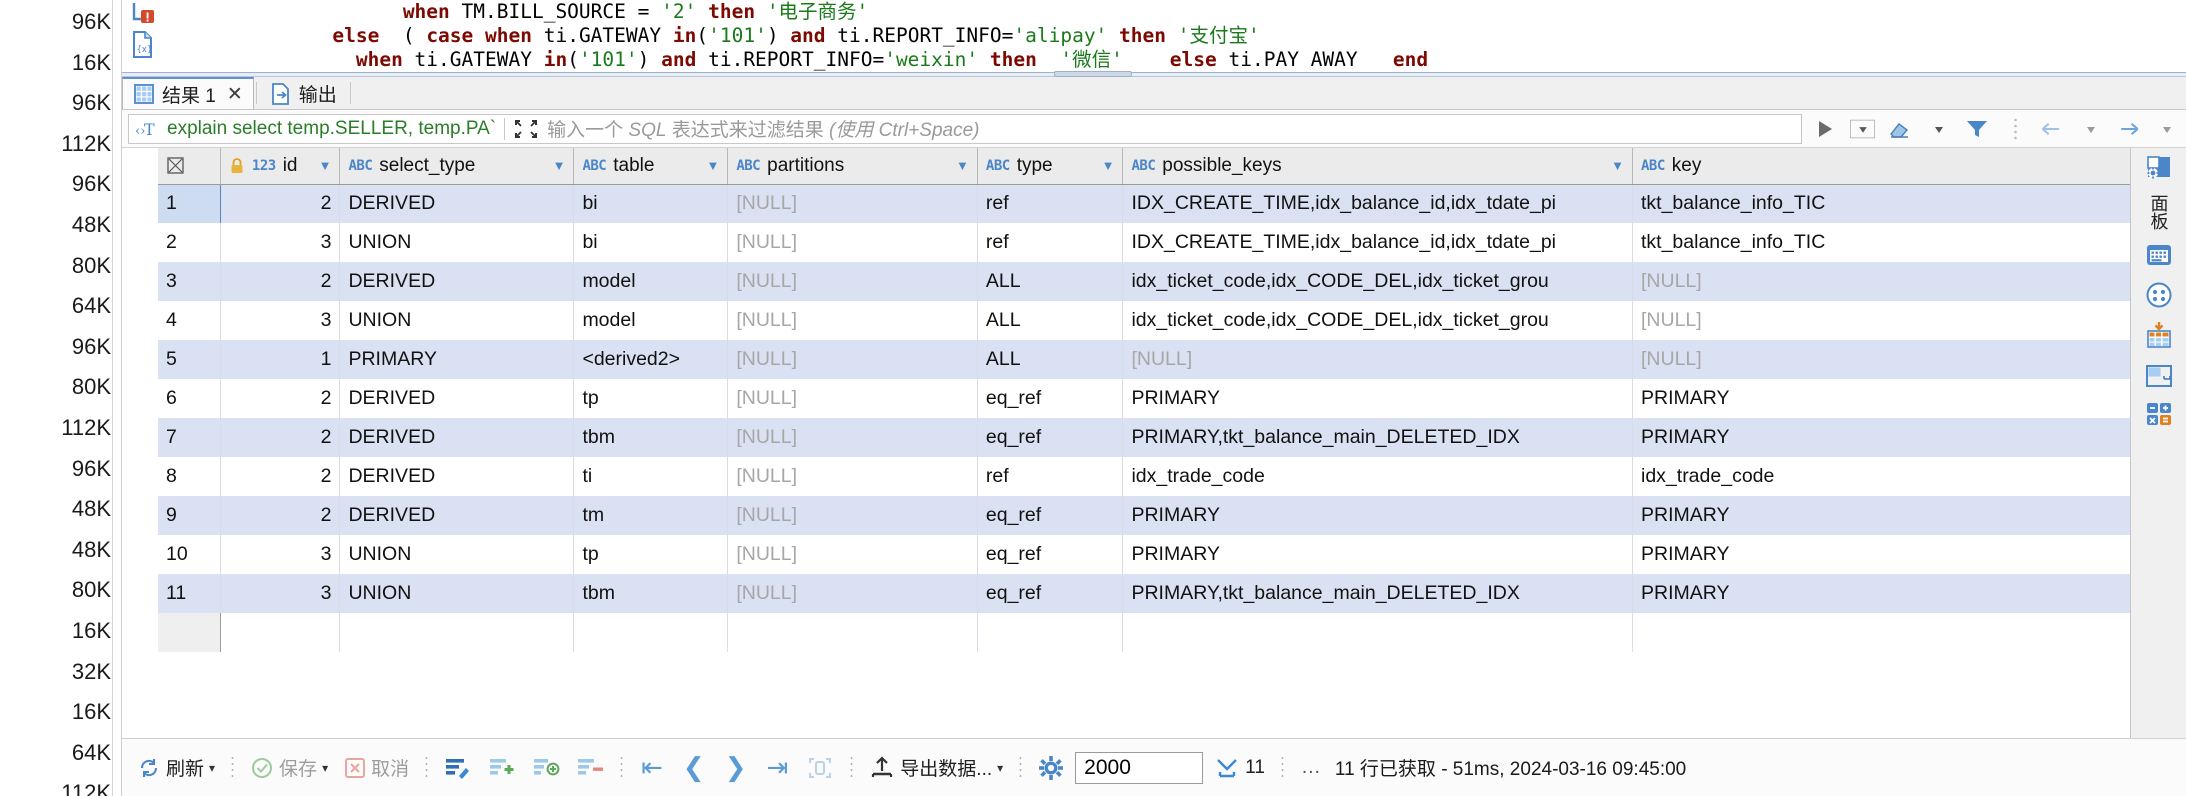 The width and height of the screenshot is (2186, 796). What do you see at coordinates (2159, 169) in the screenshot?
I see `panel-settings-icon` at bounding box center [2159, 169].